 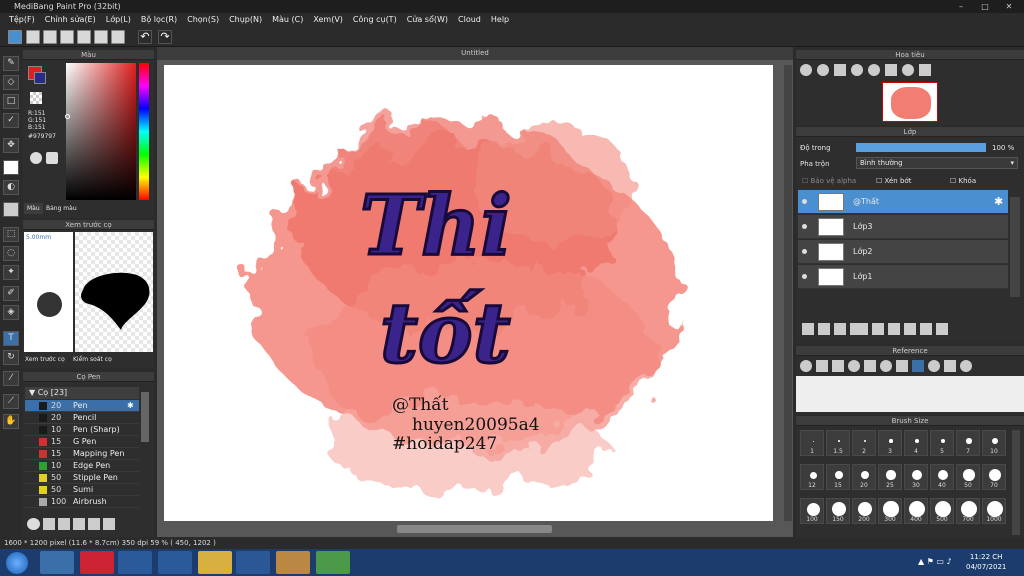 I want to click on layer-scrollbar, so click(x=1015, y=247).